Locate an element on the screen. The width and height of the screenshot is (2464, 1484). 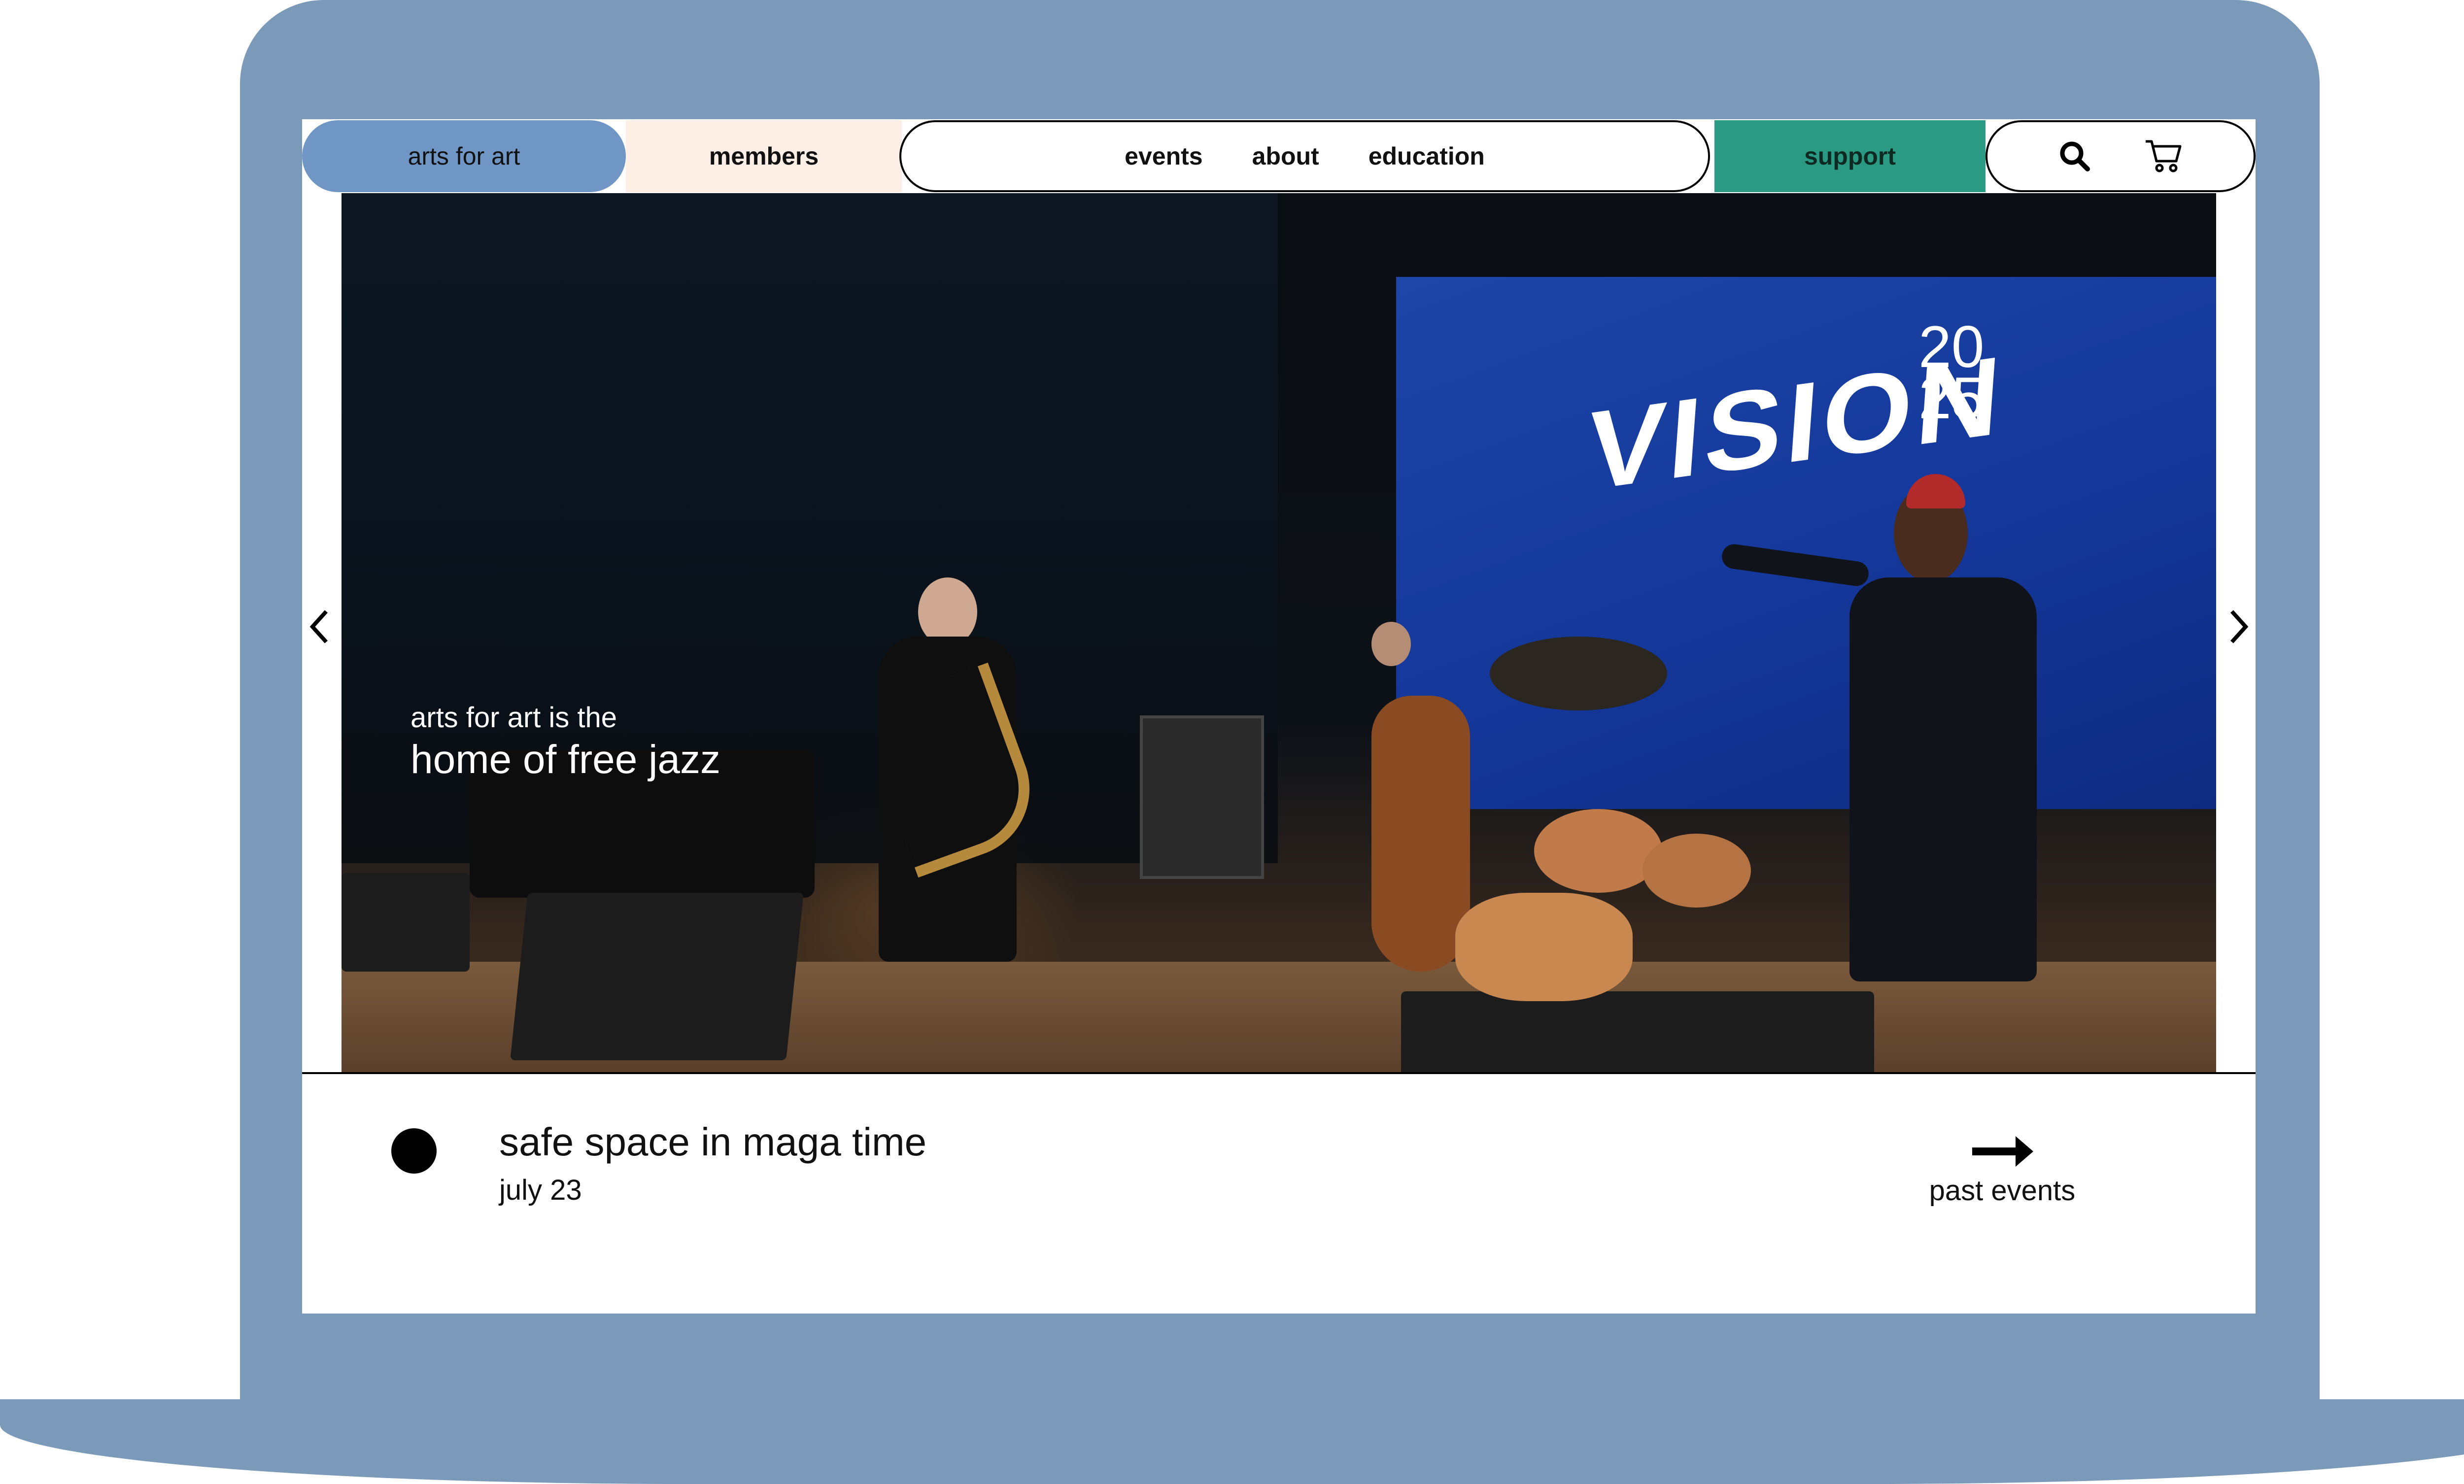
event-bullet is located at coordinates (414, 1151).